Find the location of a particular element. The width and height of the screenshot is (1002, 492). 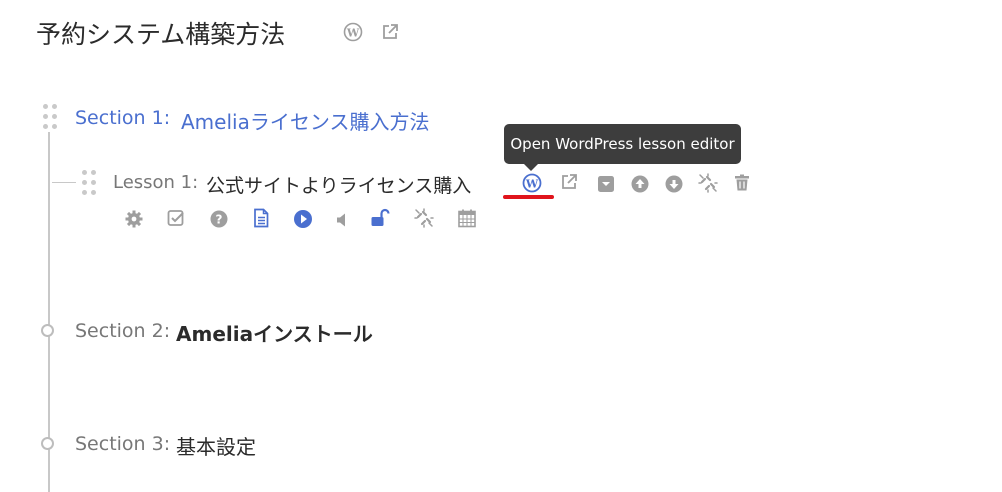

highlight-underline is located at coordinates (528, 197).